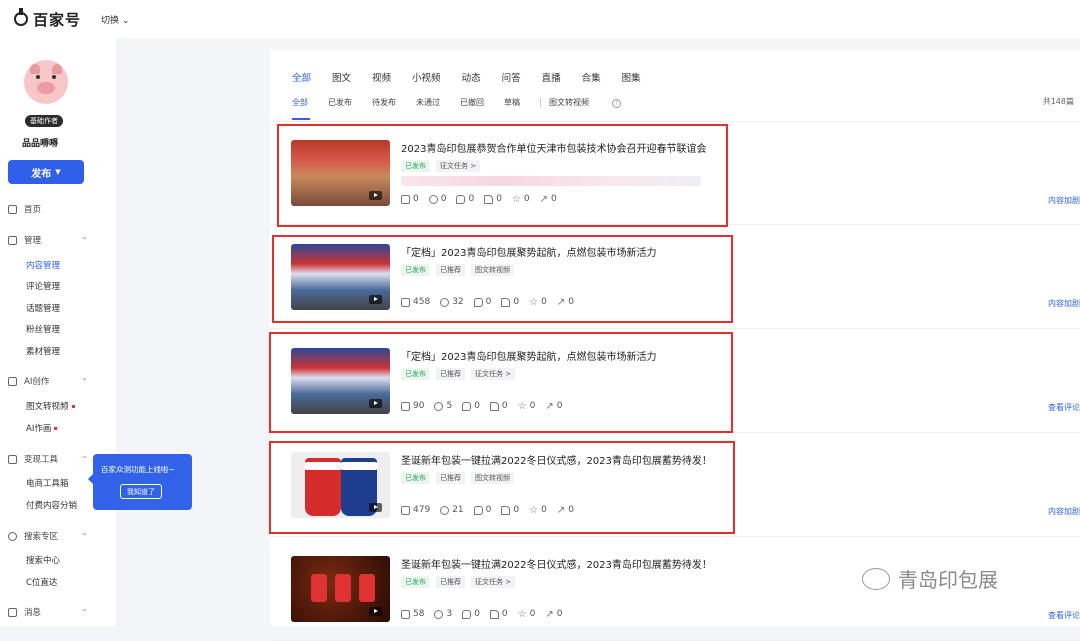  I want to click on nav-item-search-center: 搜索中心, so click(43, 560).